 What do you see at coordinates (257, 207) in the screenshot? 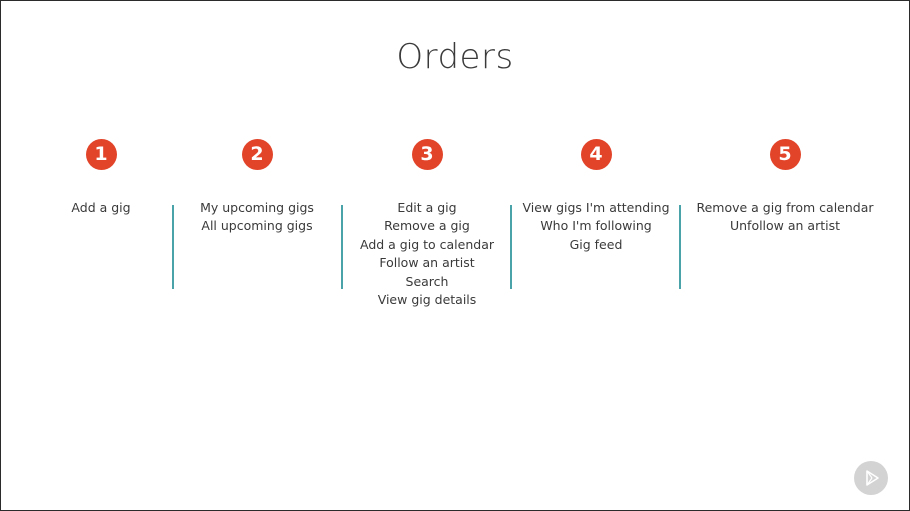
I see `order-item: My upcoming gigs` at bounding box center [257, 207].